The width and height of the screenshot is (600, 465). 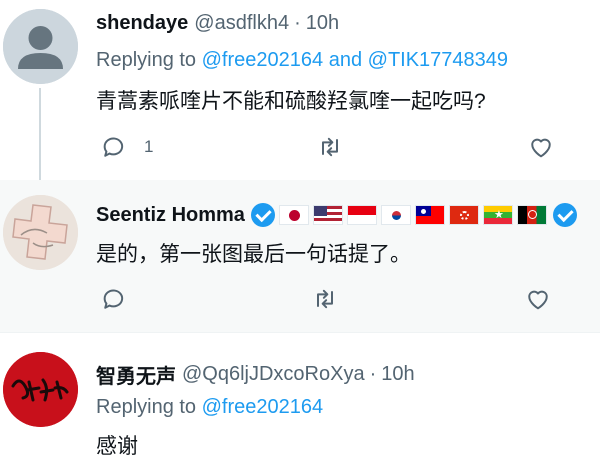 I want to click on calligraphy-avatar-image, so click(x=40, y=389).